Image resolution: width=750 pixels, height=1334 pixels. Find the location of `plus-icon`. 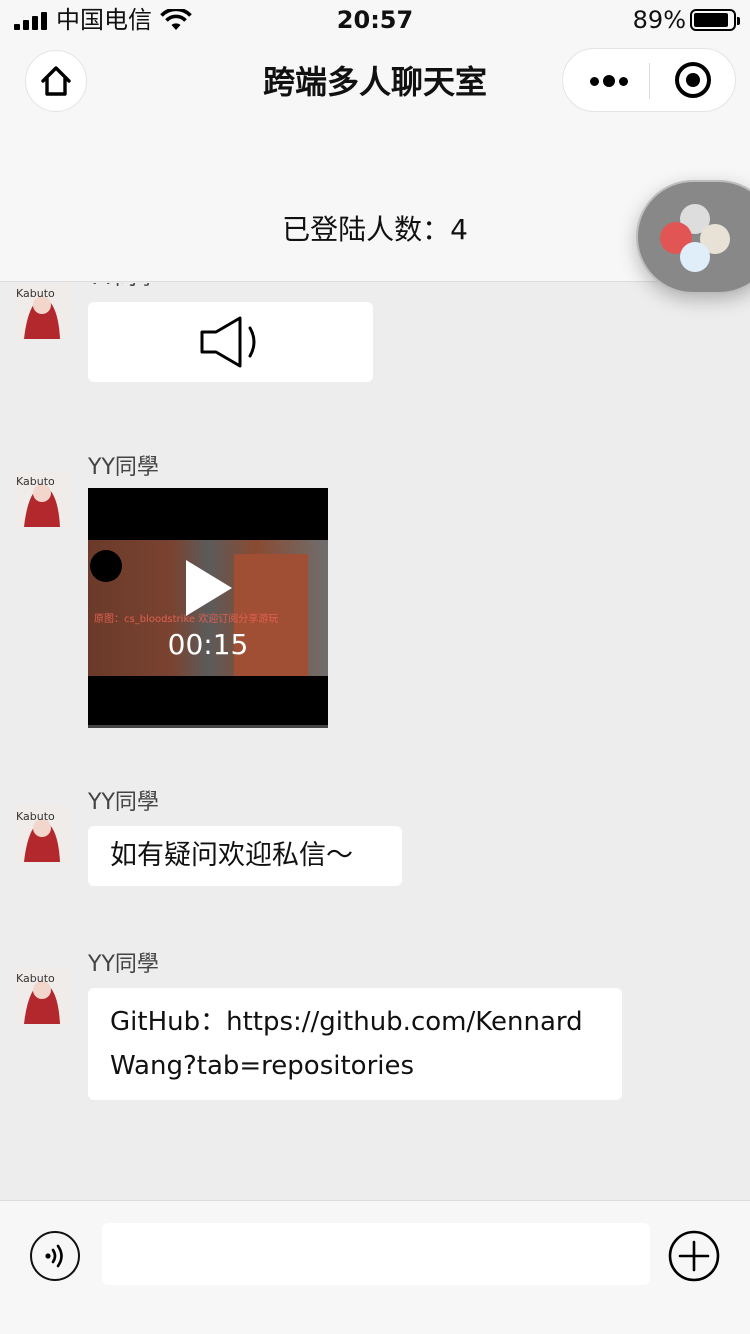

plus-icon is located at coordinates (694, 1256).